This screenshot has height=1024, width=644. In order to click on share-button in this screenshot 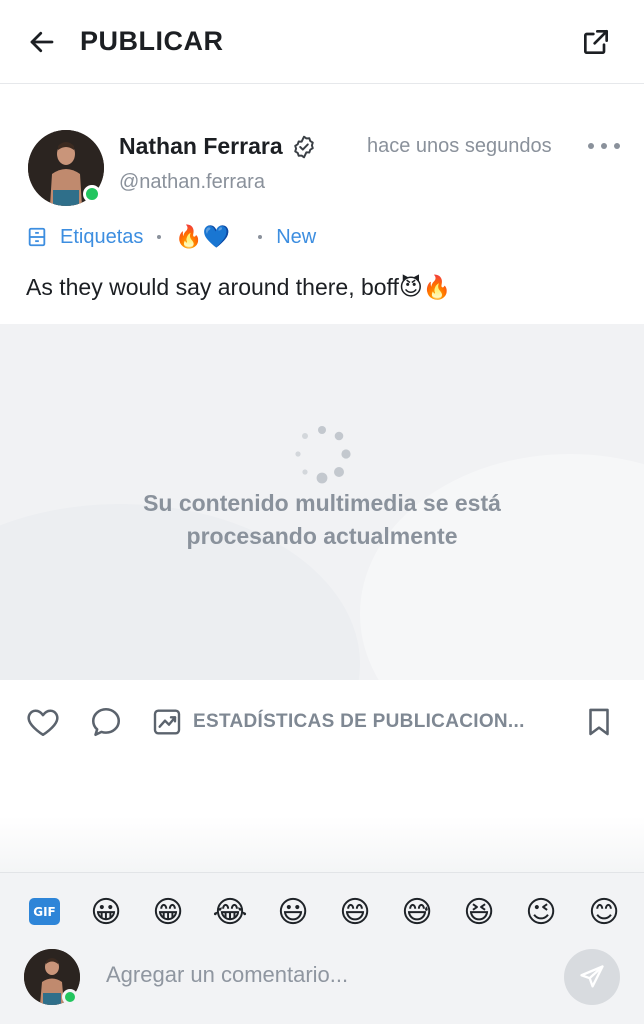, I will do `click(596, 42)`.